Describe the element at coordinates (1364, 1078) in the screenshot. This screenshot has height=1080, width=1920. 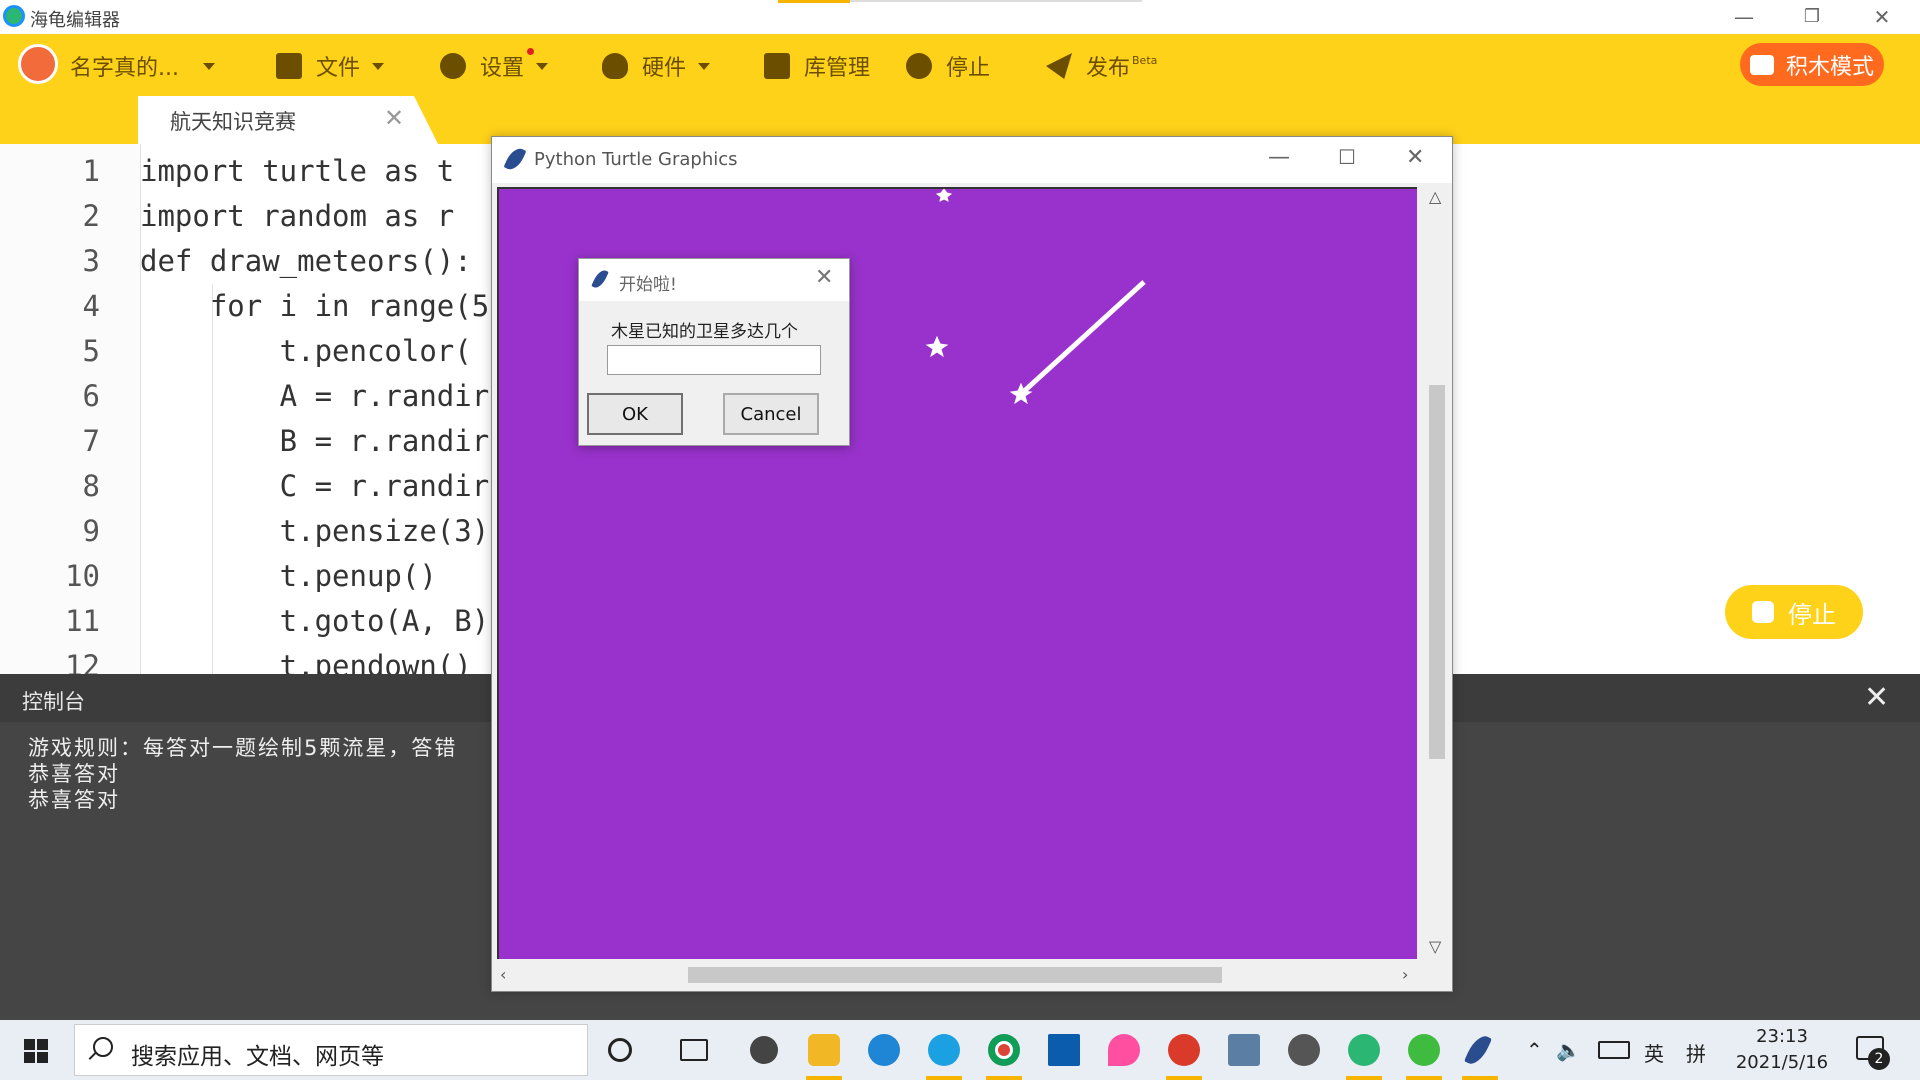
I see `turtle-editor-active-indicator` at that location.